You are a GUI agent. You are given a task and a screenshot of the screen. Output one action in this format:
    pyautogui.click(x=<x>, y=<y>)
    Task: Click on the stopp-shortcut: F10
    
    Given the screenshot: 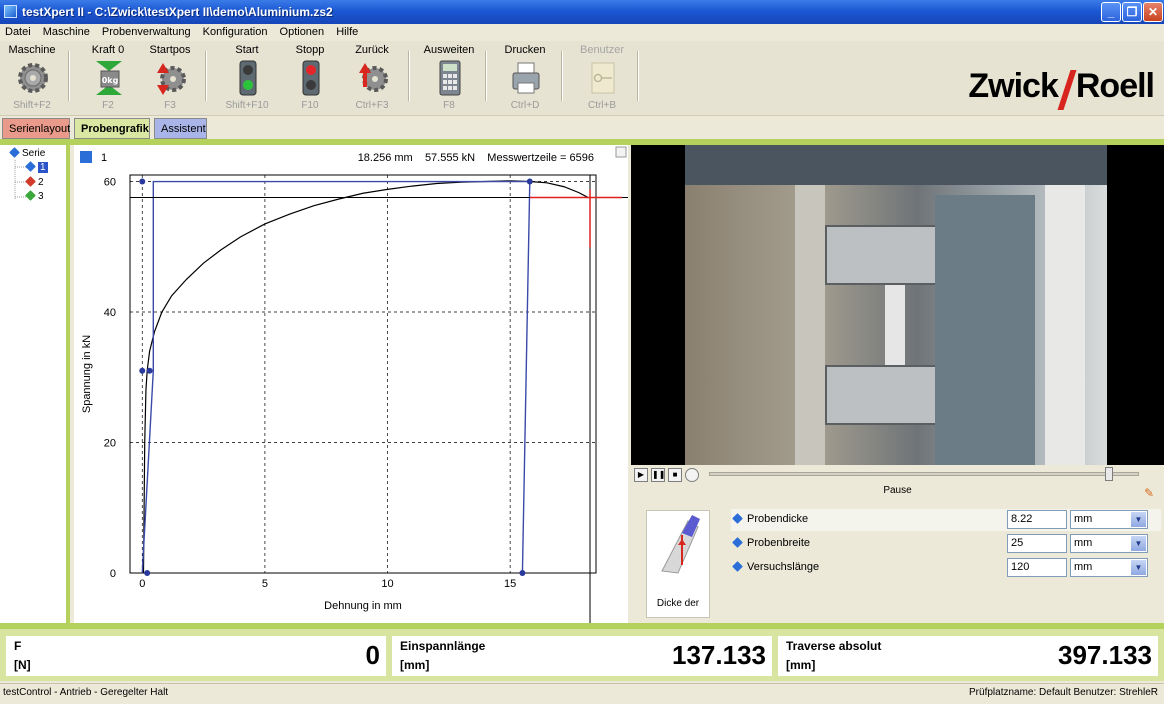 What is the action you would take?
    pyautogui.click(x=310, y=105)
    